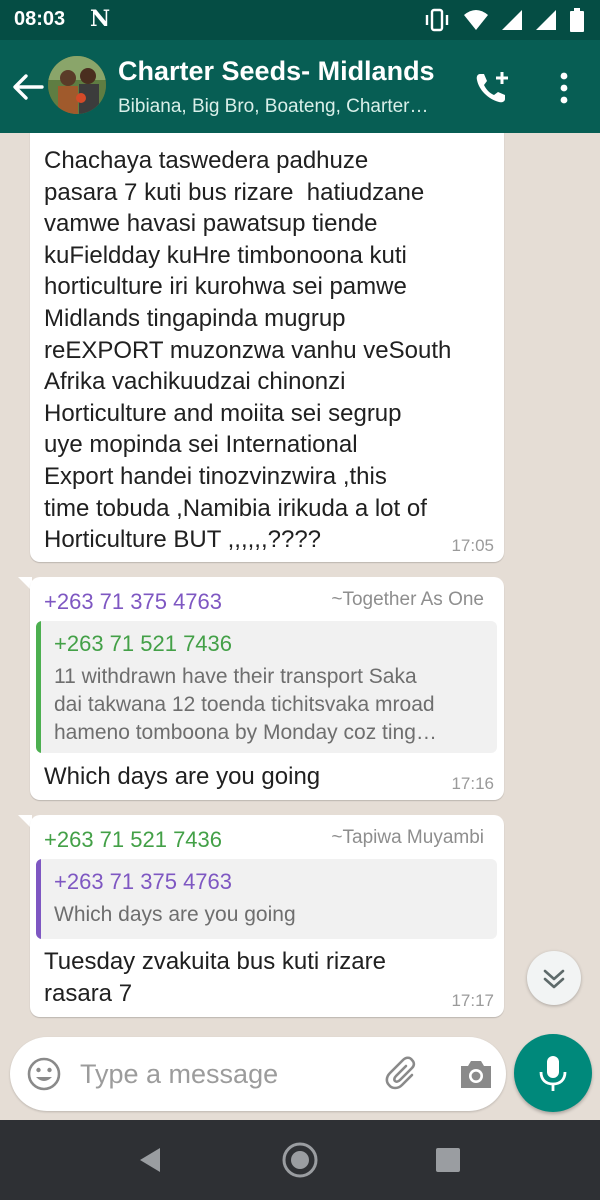  Describe the element at coordinates (220, 1074) in the screenshot. I see `message-input` at that location.